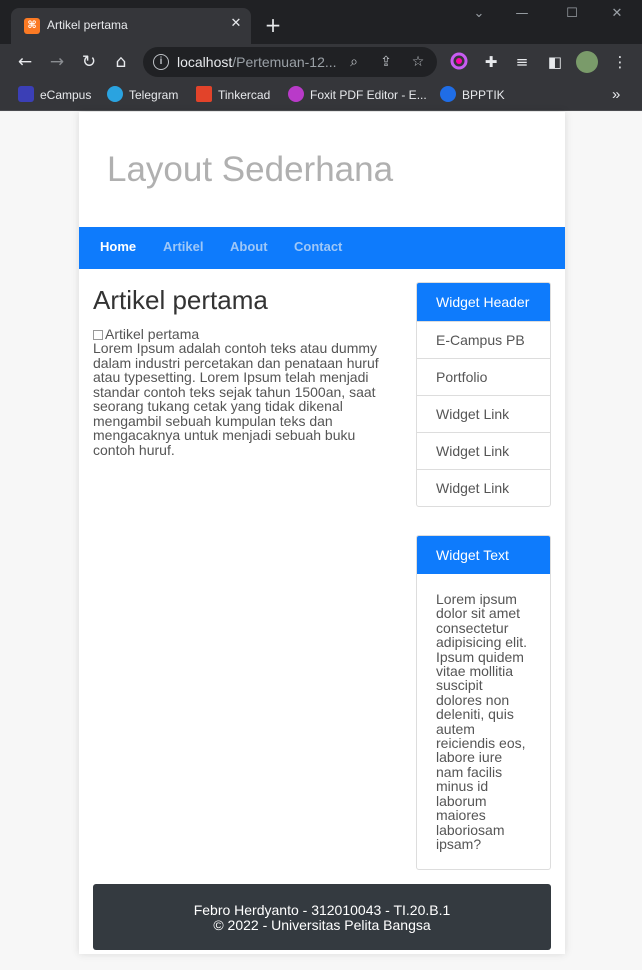  Describe the element at coordinates (479, 16) in the screenshot. I see `chevron-down-icon: ⌄` at that location.